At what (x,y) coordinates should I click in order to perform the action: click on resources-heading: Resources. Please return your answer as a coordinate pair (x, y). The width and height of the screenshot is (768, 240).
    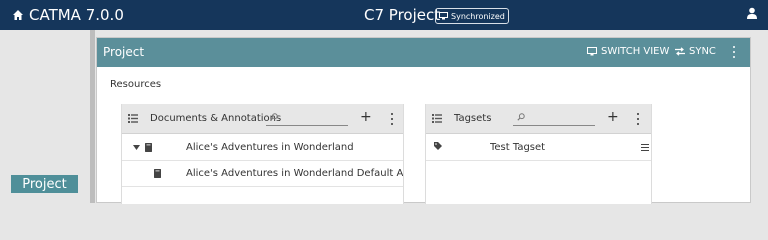
    Looking at the image, I should click on (136, 84).